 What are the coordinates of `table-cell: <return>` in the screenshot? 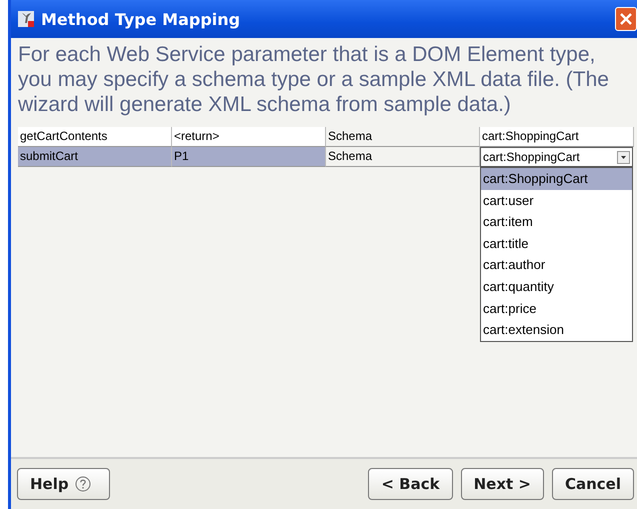 It's located at (249, 137).